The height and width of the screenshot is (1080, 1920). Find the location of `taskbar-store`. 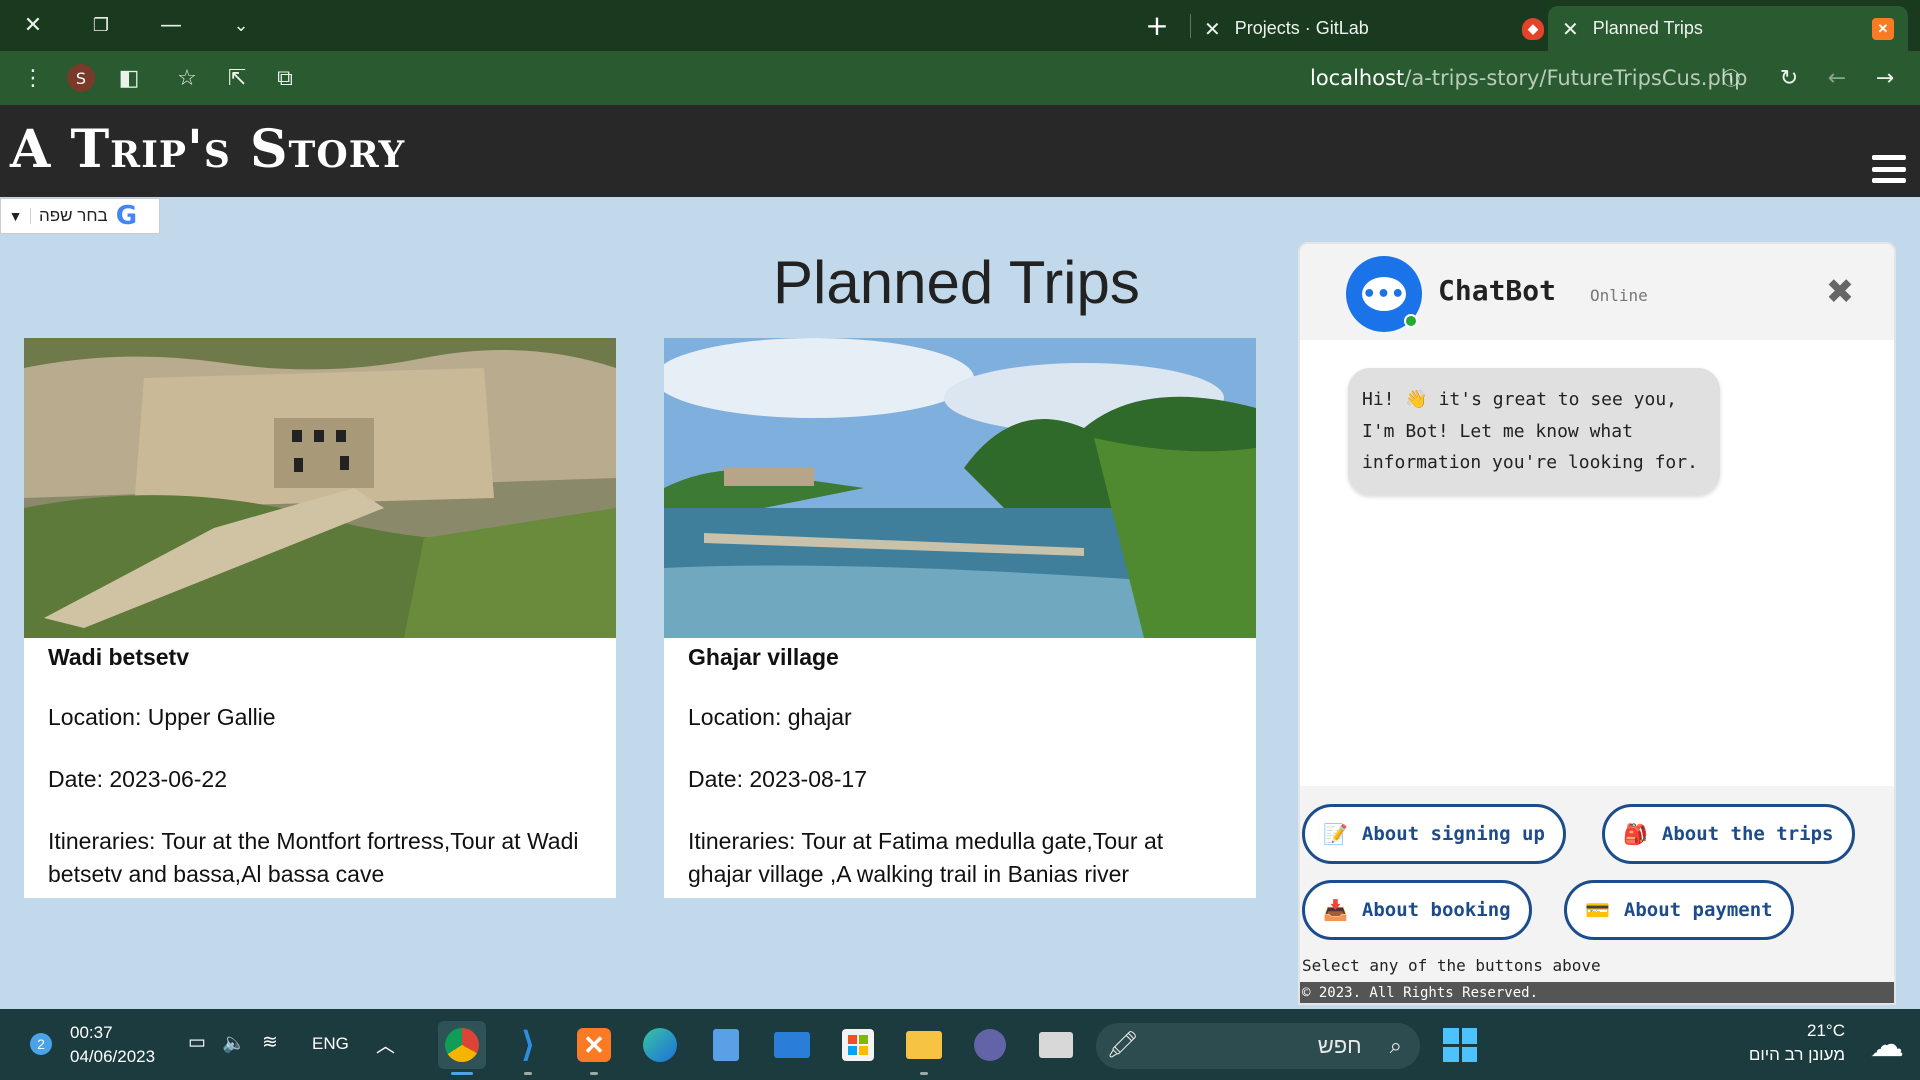

taskbar-store is located at coordinates (858, 1045).